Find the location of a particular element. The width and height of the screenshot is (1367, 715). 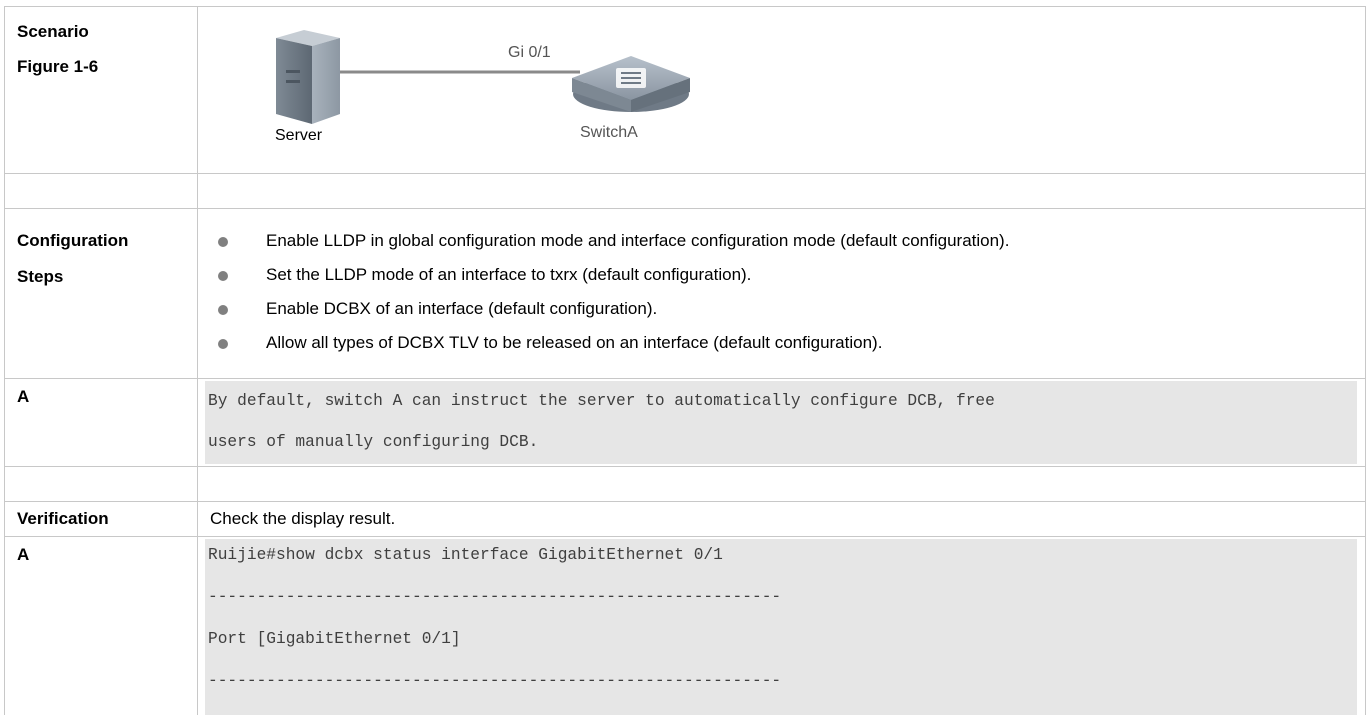

verification-label: Verification is located at coordinates (63, 518).